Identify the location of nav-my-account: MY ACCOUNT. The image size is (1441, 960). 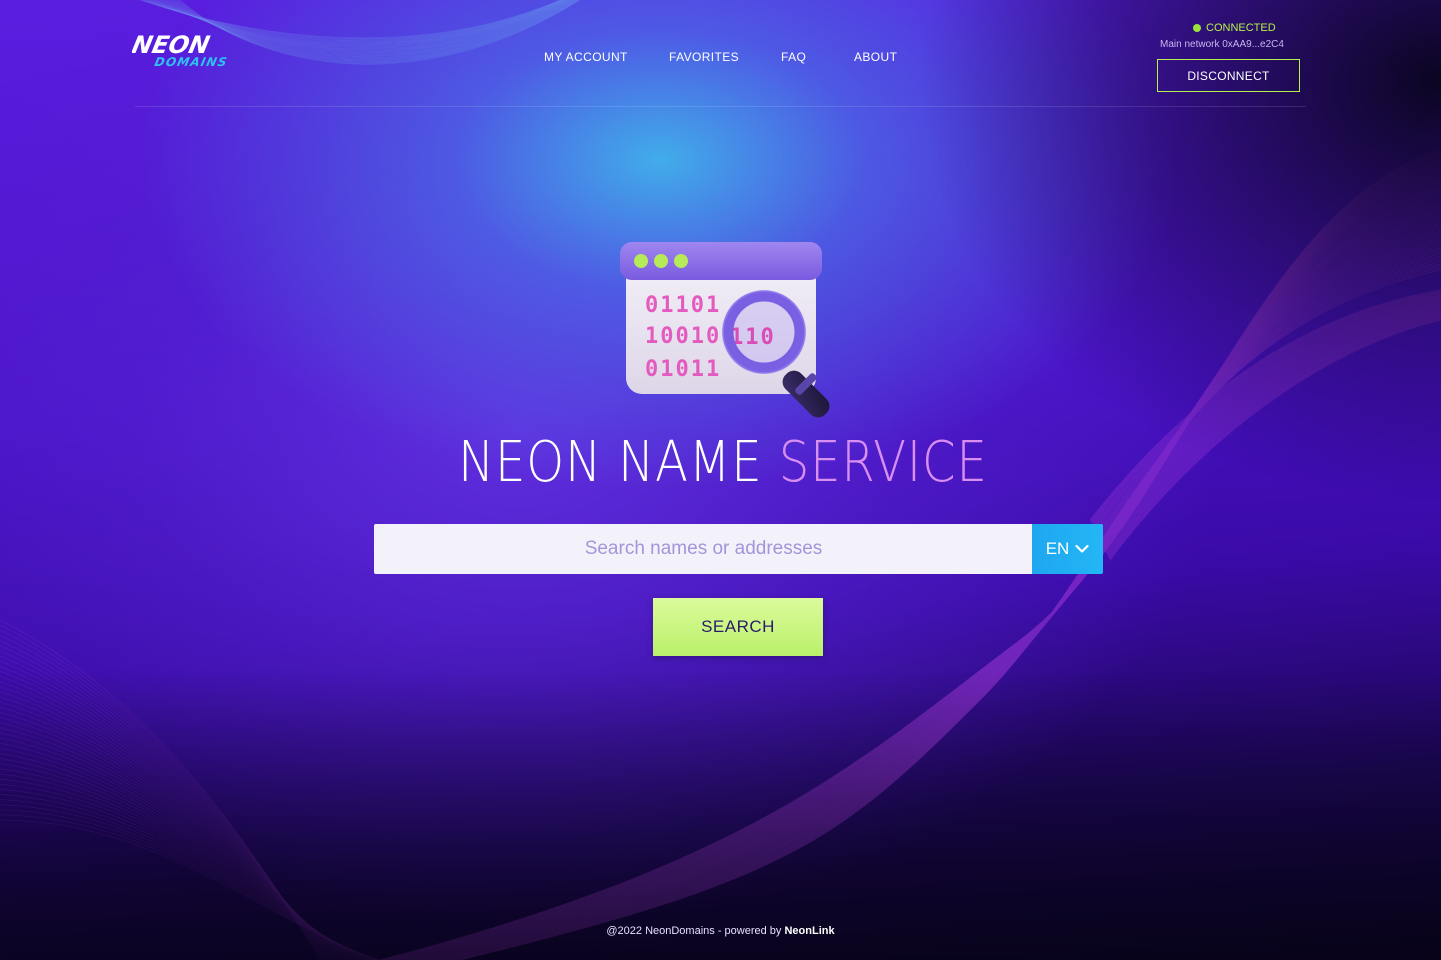
(586, 57).